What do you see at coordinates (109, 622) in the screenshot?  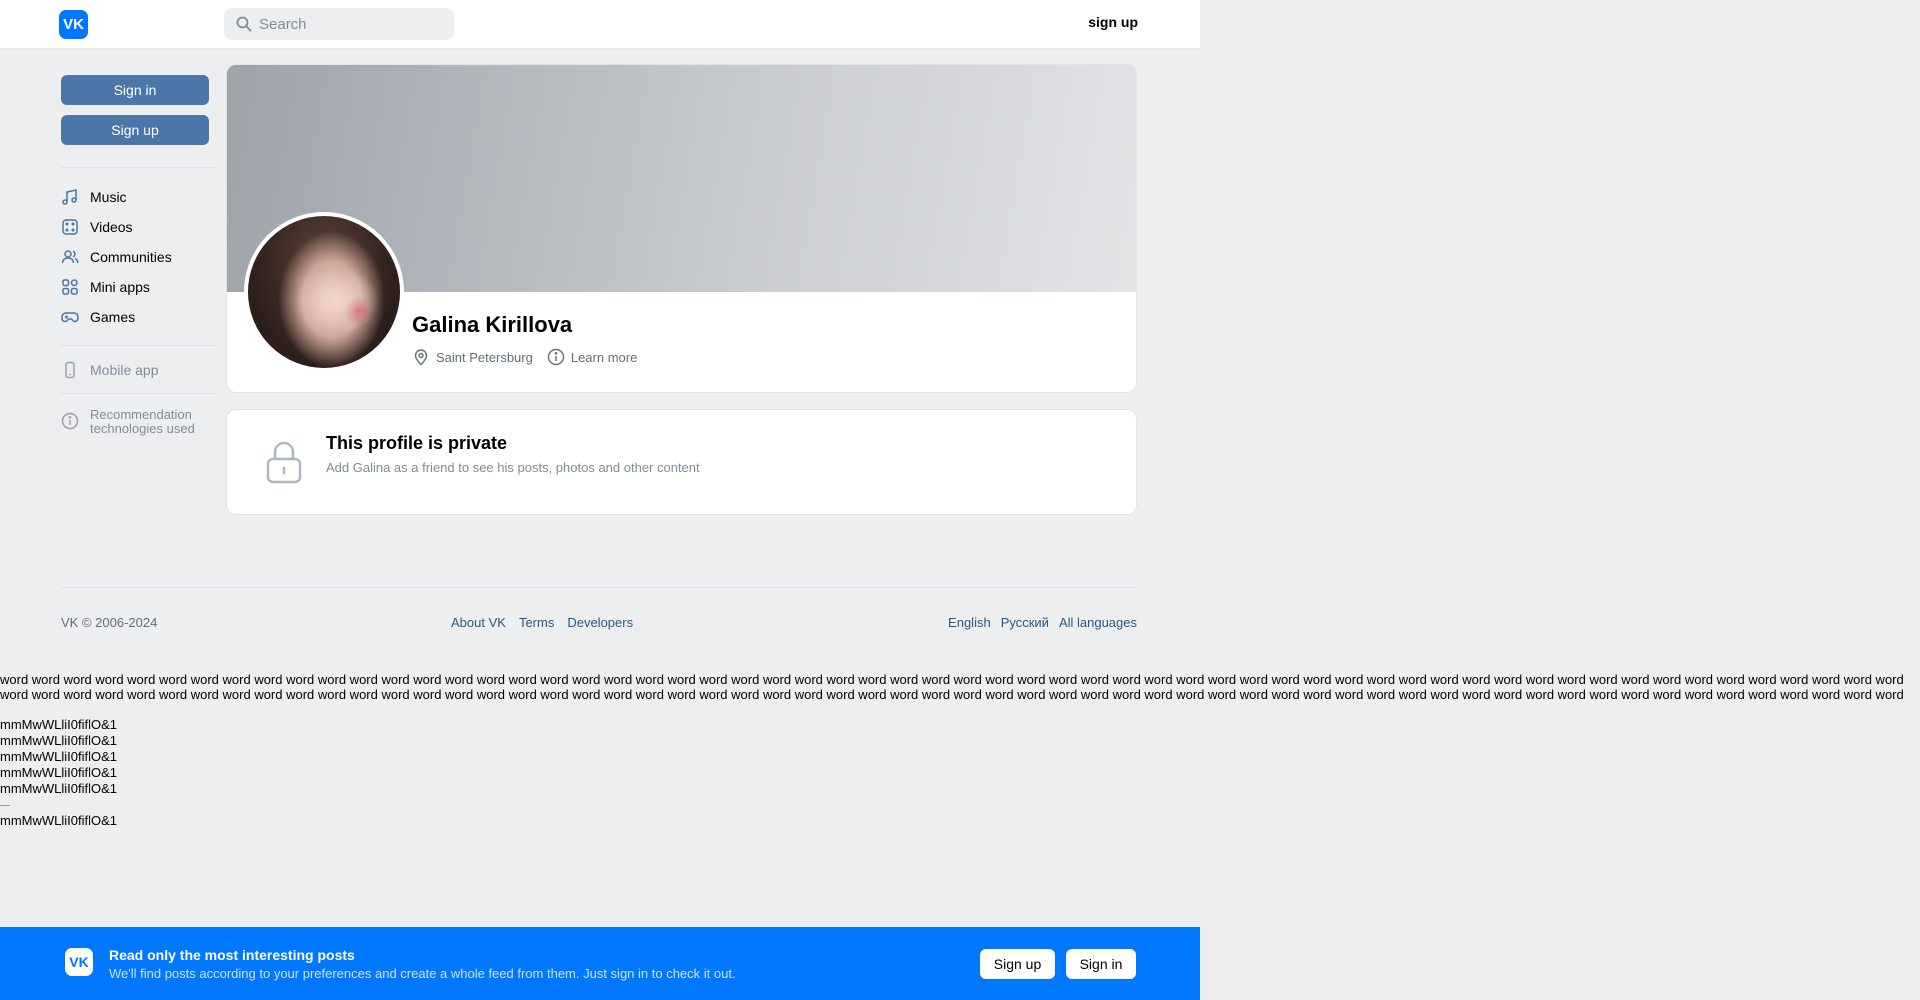 I see `footer-copyright: VK © 2006-2024` at bounding box center [109, 622].